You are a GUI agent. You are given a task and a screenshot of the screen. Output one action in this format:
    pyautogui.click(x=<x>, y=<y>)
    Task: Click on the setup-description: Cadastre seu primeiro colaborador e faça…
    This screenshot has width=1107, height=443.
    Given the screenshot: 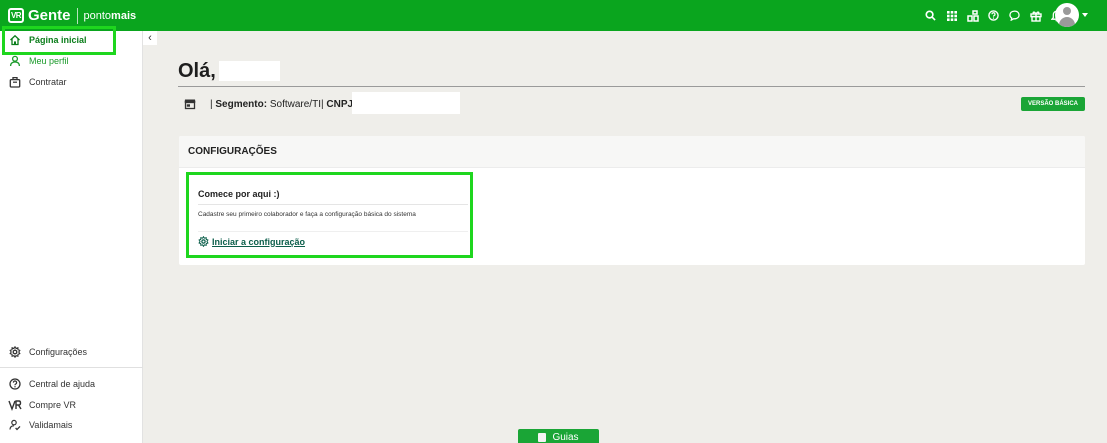 What is the action you would take?
    pyautogui.click(x=307, y=214)
    